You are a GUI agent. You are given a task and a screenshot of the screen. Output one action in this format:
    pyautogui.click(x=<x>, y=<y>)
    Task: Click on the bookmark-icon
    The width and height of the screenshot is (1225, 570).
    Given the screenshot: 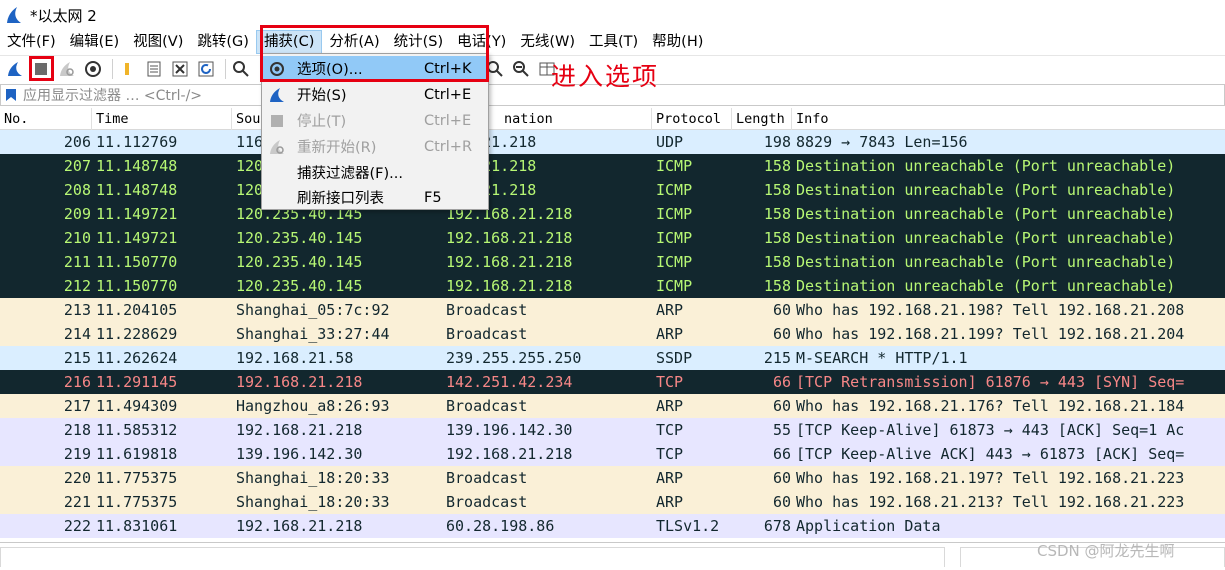 What is the action you would take?
    pyautogui.click(x=11, y=95)
    